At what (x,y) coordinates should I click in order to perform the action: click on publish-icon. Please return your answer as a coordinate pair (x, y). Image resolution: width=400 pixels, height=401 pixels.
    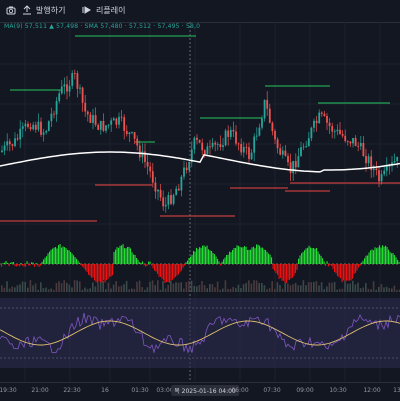
    Looking at the image, I should click on (27, 10).